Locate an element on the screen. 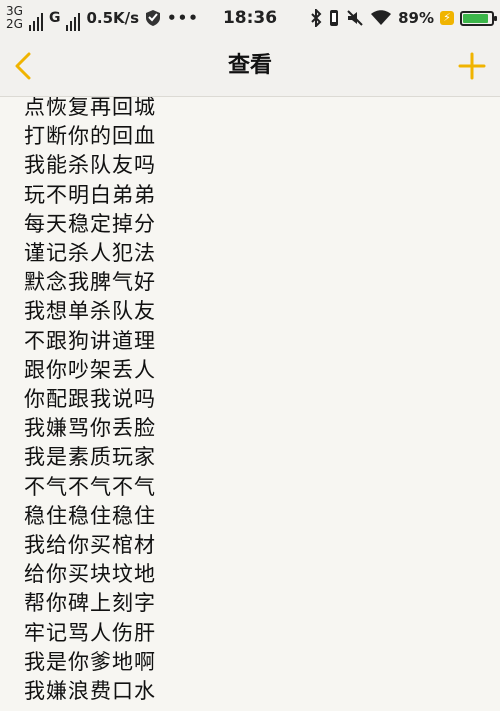 Image resolution: width=500 pixels, height=711 pixels. note-line: 谨记杀人犯法 is located at coordinates (90, 253).